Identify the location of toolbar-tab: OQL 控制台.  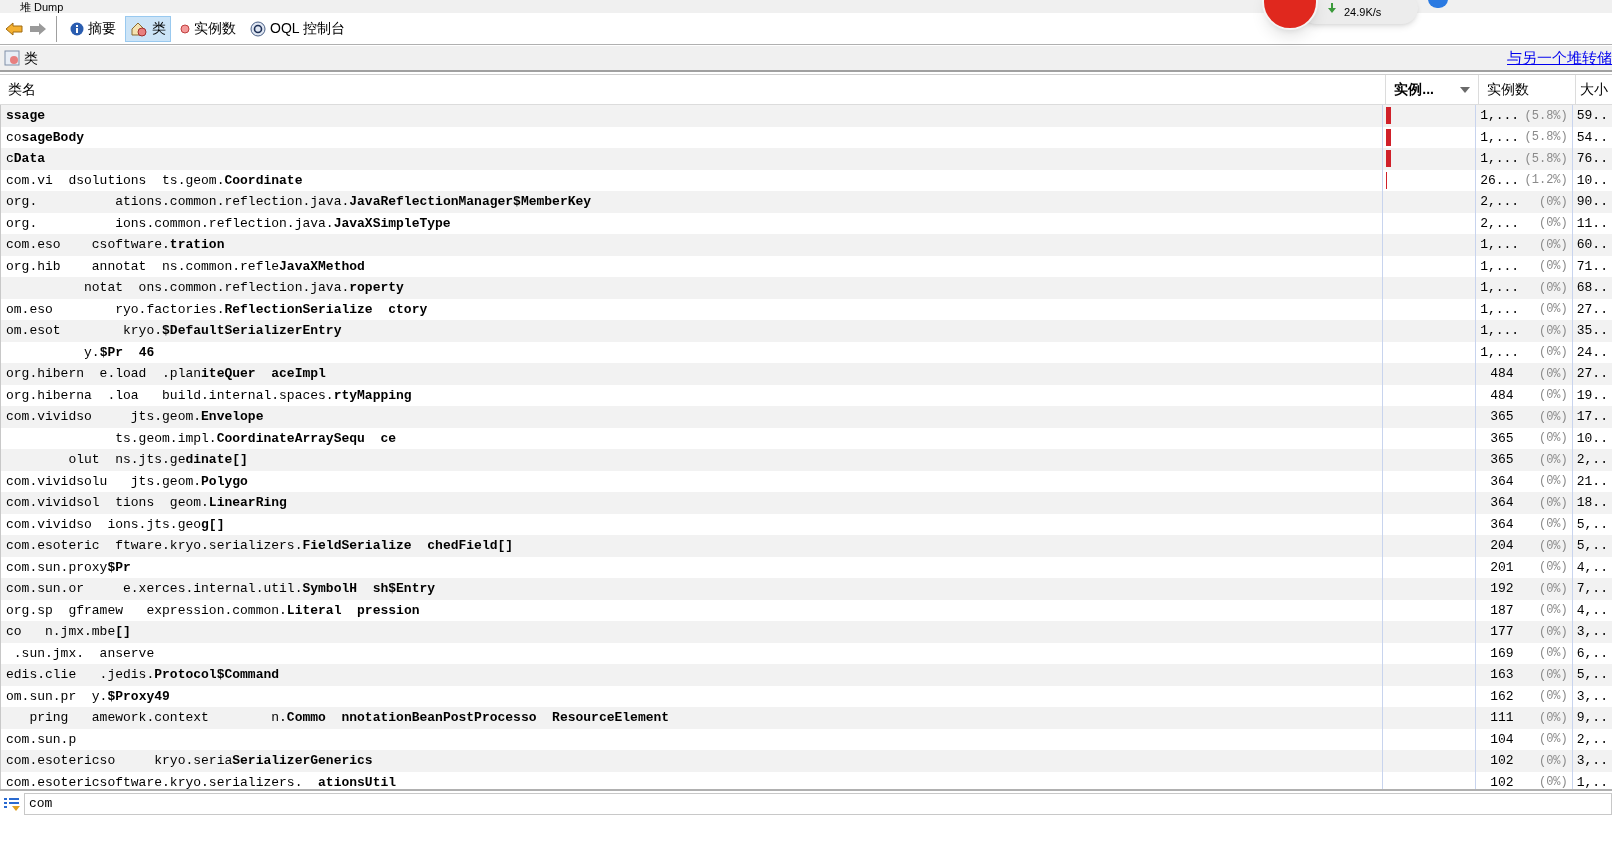
(297, 28).